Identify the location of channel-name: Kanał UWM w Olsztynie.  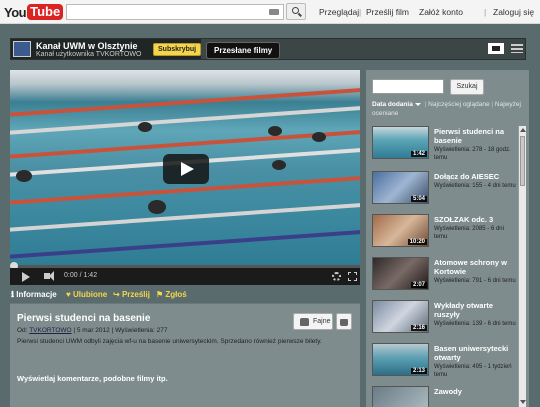
(87, 46).